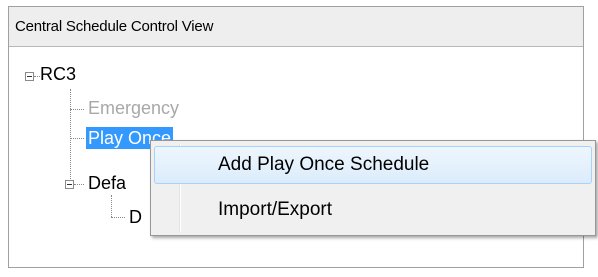  What do you see at coordinates (373, 210) in the screenshot?
I see `menu-item-import-export: Import/Export` at bounding box center [373, 210].